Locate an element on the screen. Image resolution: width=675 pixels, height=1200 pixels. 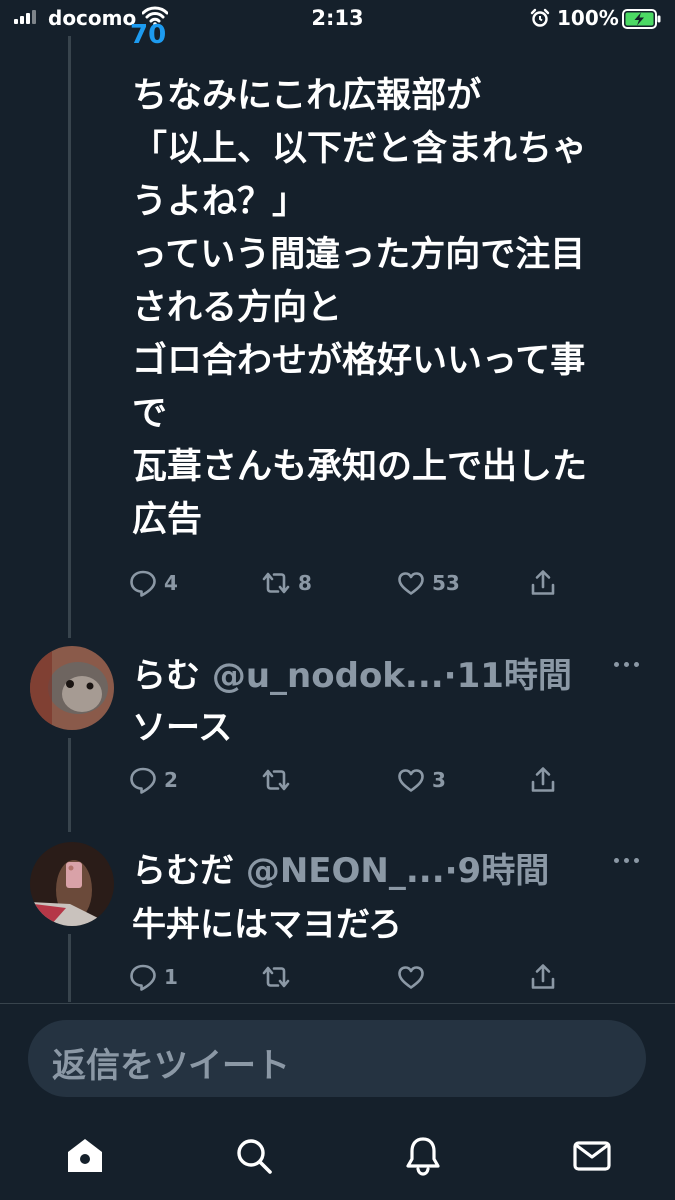
reply-compose-input: 返信をツイート is located at coordinates (337, 1058).